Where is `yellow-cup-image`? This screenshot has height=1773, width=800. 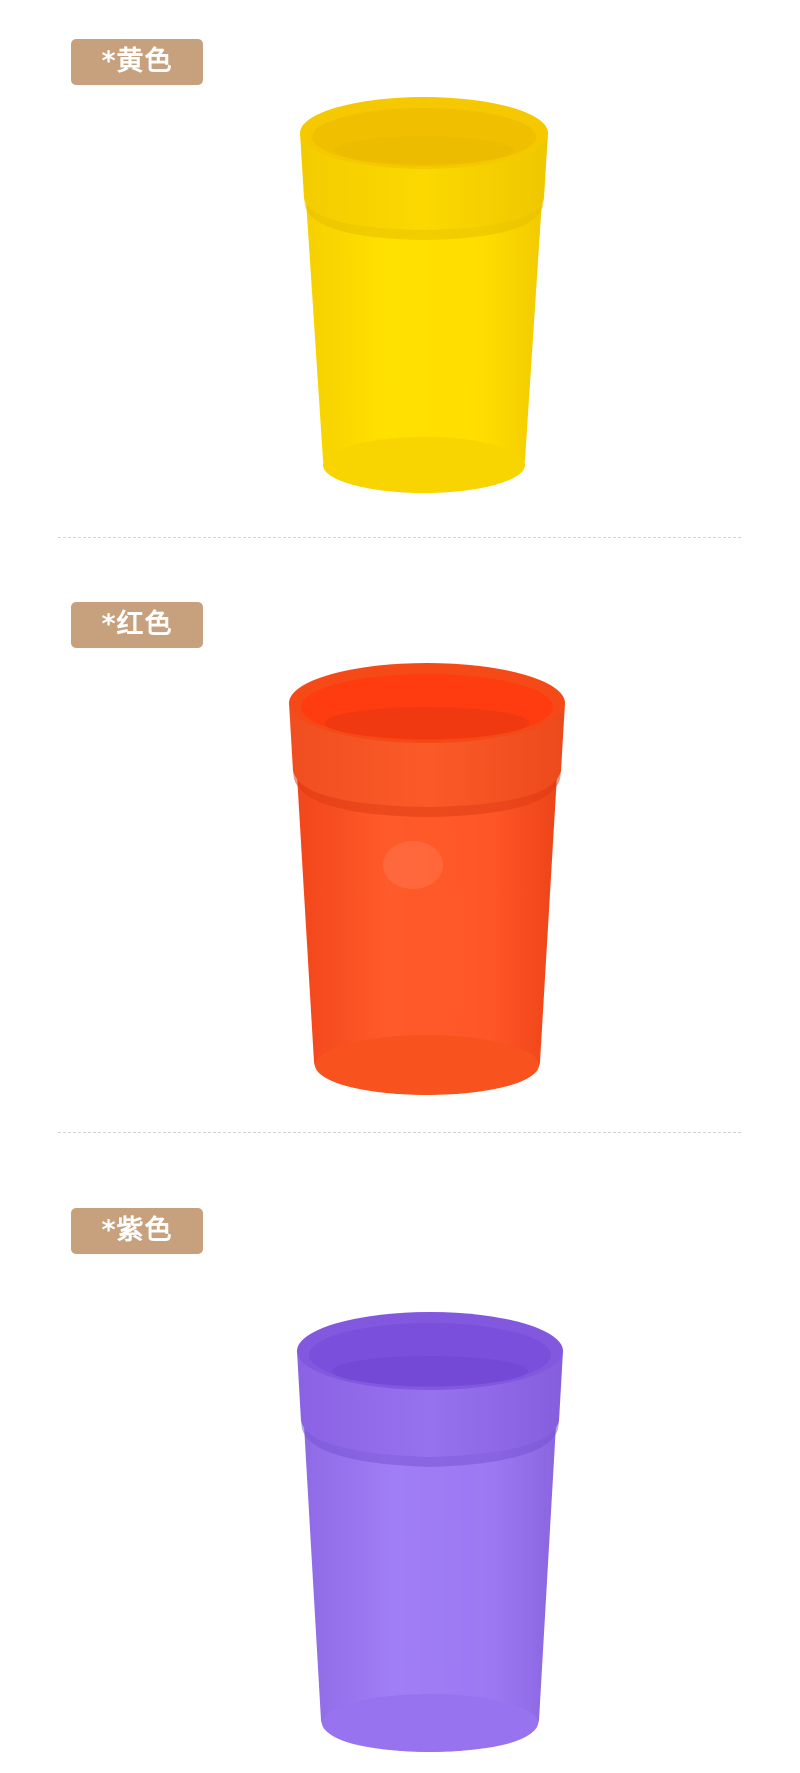 yellow-cup-image is located at coordinates (424, 295).